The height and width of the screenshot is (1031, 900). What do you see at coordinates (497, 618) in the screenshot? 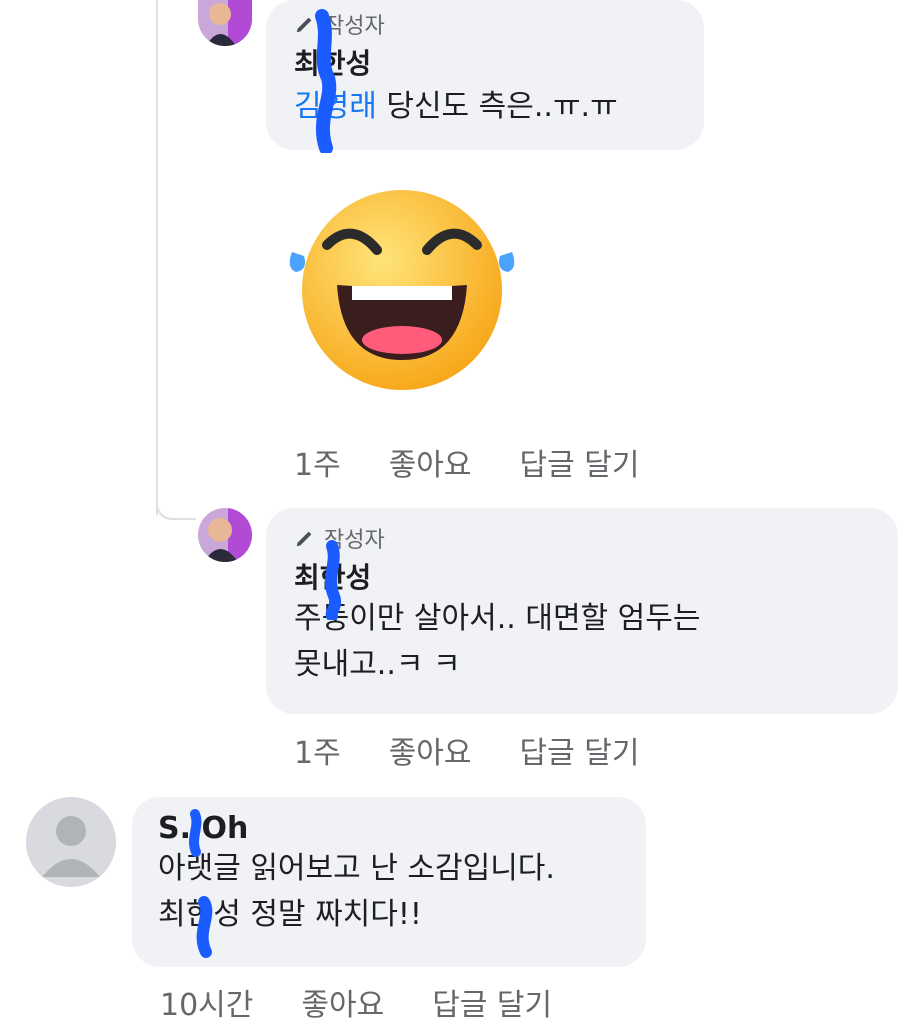
I see `comment-line: 주둥이만 살아서.. 대면할 엄두는` at bounding box center [497, 618].